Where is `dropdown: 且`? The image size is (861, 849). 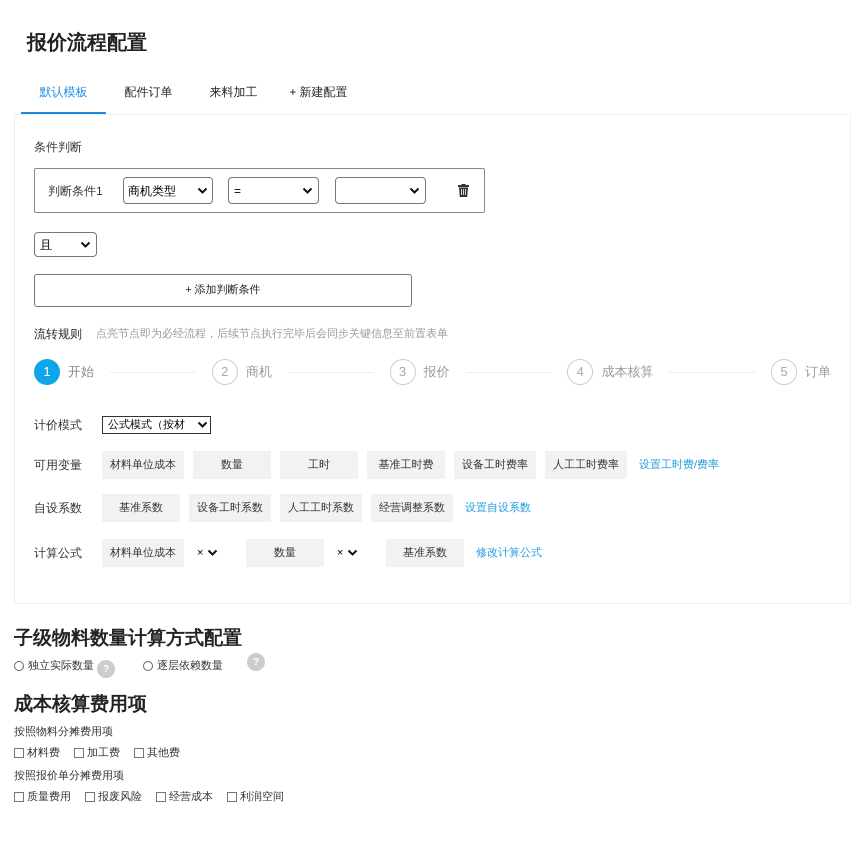 dropdown: 且 is located at coordinates (65, 244).